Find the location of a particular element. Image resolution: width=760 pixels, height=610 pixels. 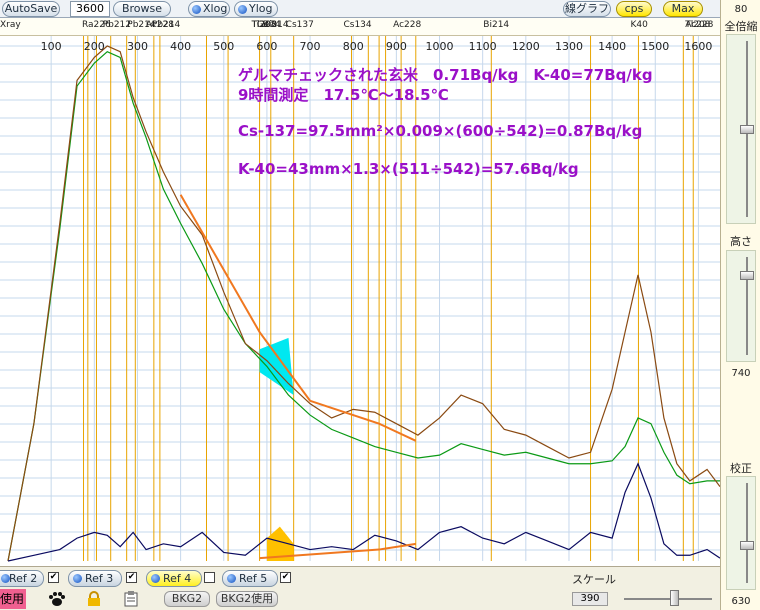

calib-thumb is located at coordinates (747, 545).